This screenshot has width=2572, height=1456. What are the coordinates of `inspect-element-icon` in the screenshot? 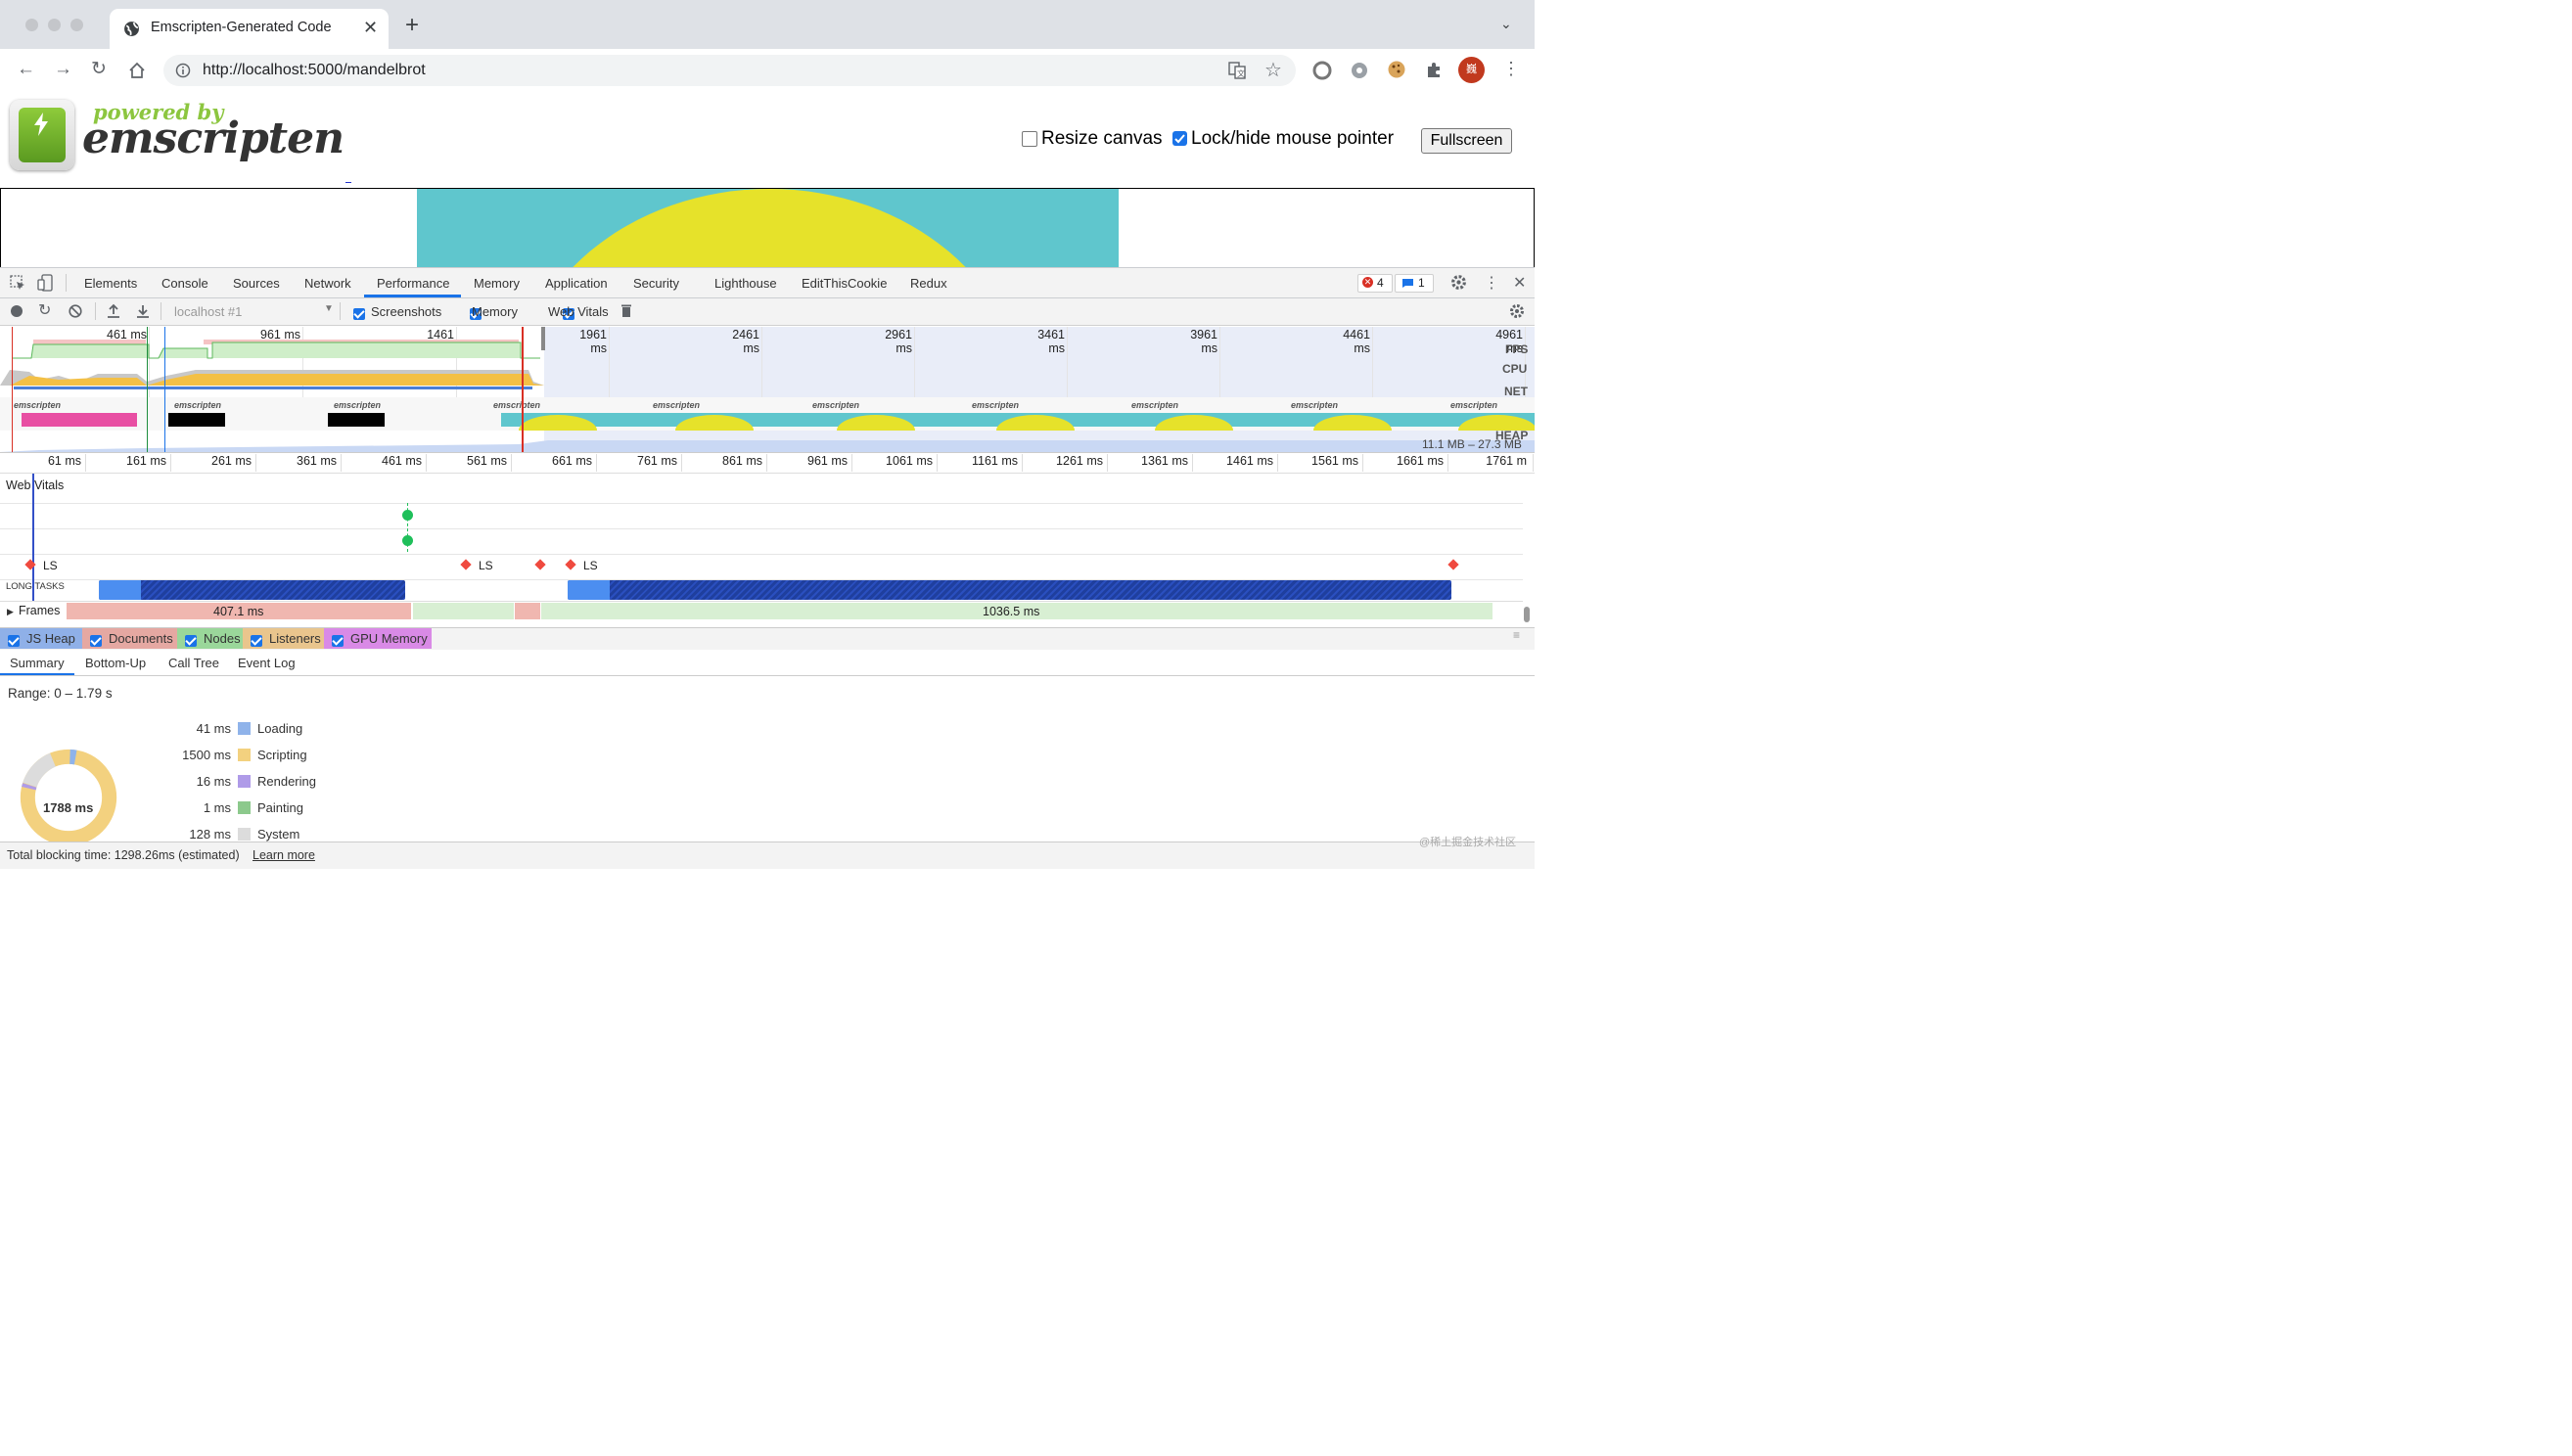 It's located at (18, 283).